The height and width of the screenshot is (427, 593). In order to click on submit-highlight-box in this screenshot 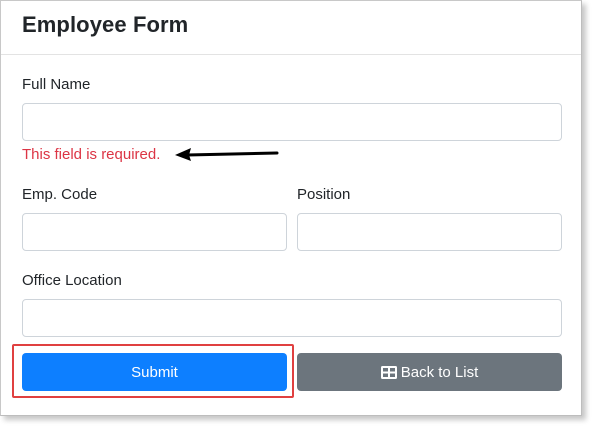, I will do `click(153, 371)`.